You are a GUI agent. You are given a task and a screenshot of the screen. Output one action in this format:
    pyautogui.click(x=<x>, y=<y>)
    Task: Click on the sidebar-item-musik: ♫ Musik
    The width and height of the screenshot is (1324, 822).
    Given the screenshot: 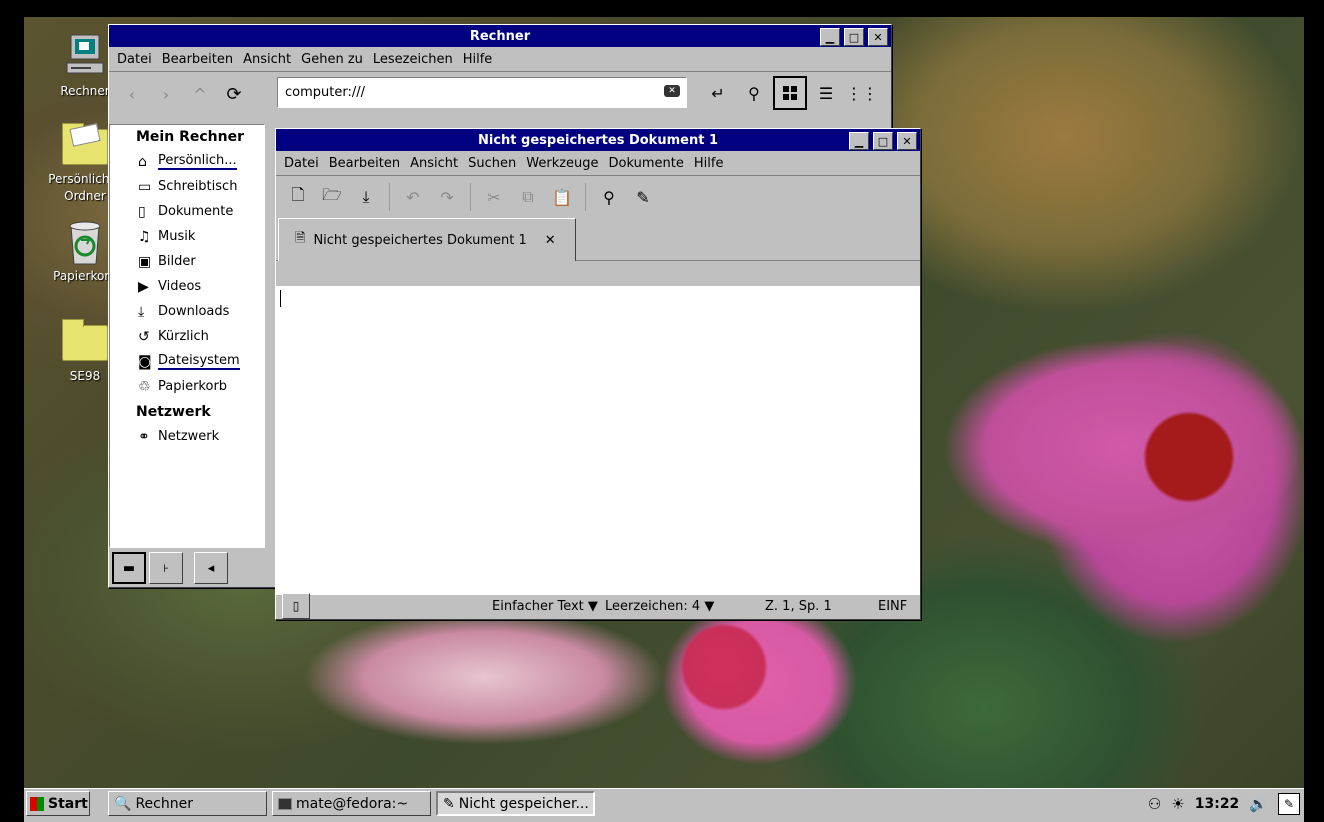 What is the action you would take?
    pyautogui.click(x=187, y=236)
    